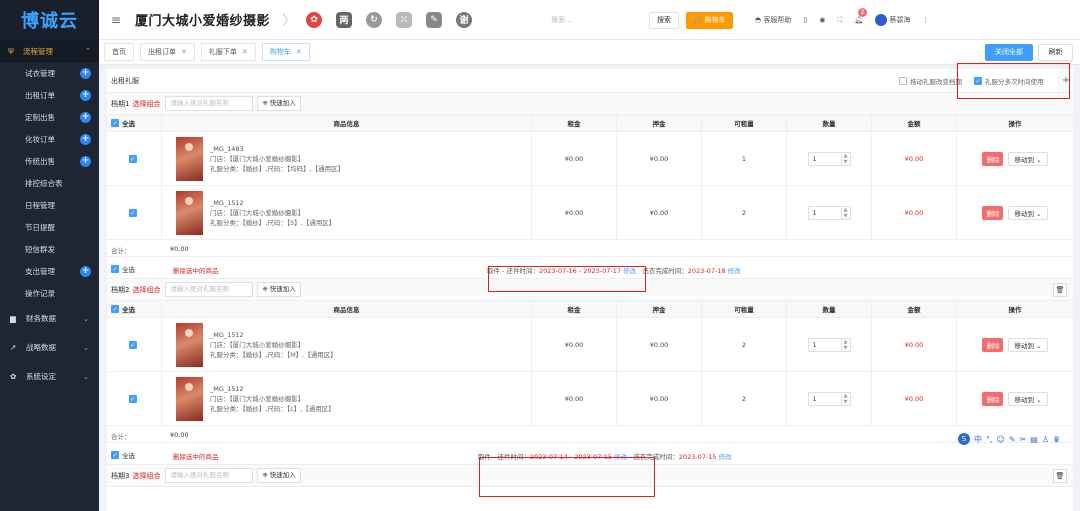  What do you see at coordinates (49, 347) in the screenshot?
I see `sidebar-section: ↗ 战略数据 ⌄` at bounding box center [49, 347].